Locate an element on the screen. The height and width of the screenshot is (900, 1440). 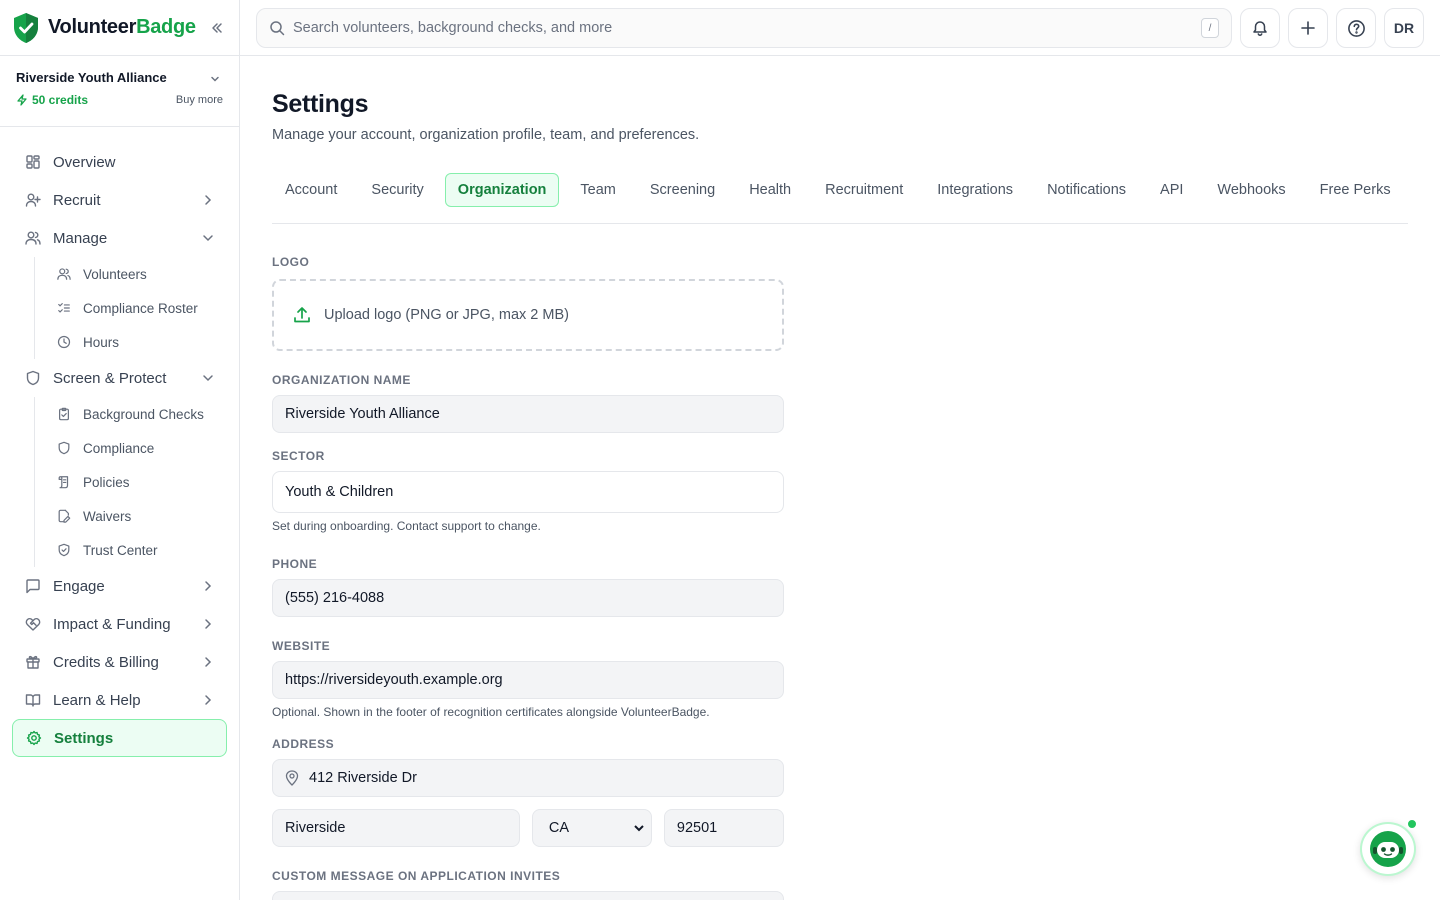
sidebar-item-label: Impact & Funding is located at coordinates (112, 624).